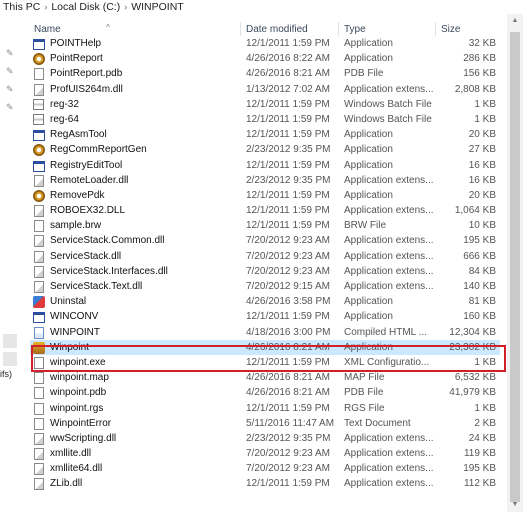  I want to click on file-name: POINTHelp, so click(76, 43).